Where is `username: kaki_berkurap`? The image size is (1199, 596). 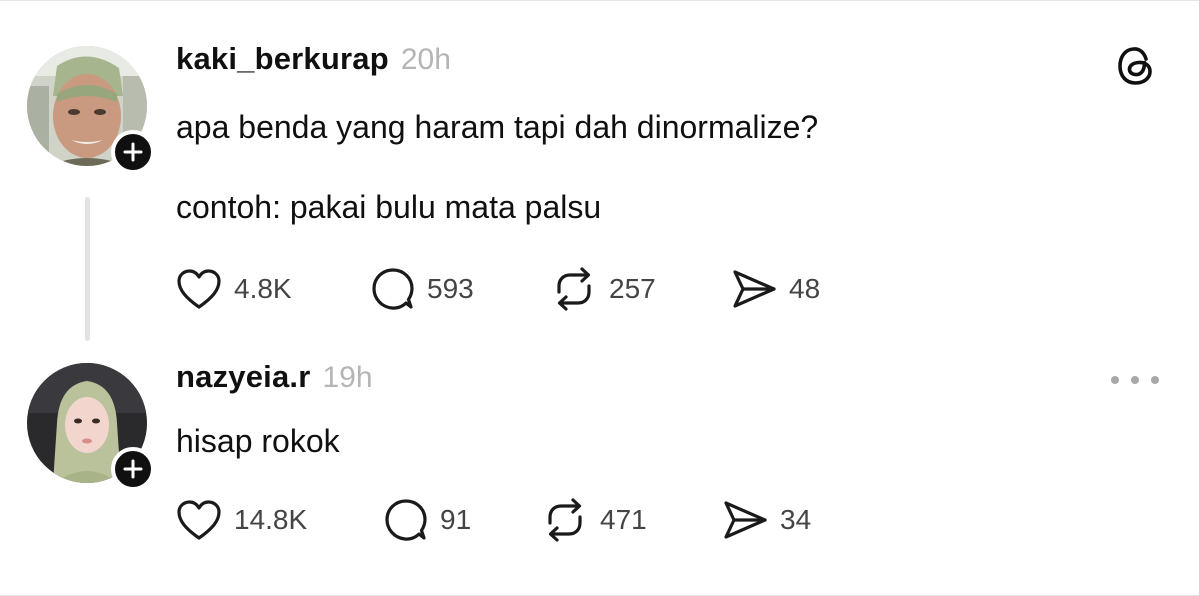 username: kaki_berkurap is located at coordinates (282, 59).